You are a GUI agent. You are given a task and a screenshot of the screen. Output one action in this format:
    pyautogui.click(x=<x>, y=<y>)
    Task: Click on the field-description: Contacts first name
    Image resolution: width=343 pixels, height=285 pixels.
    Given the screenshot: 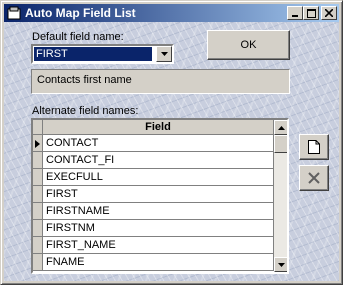 What is the action you would take?
    pyautogui.click(x=160, y=81)
    